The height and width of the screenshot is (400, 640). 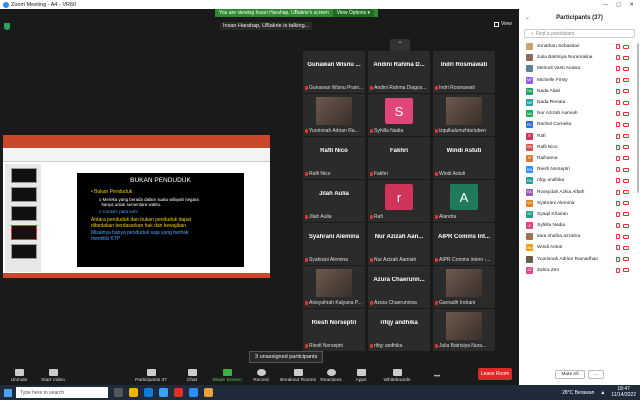 I want to click on participant-list-item: Merindi Vanti Anissa, so click(x=577, y=68).